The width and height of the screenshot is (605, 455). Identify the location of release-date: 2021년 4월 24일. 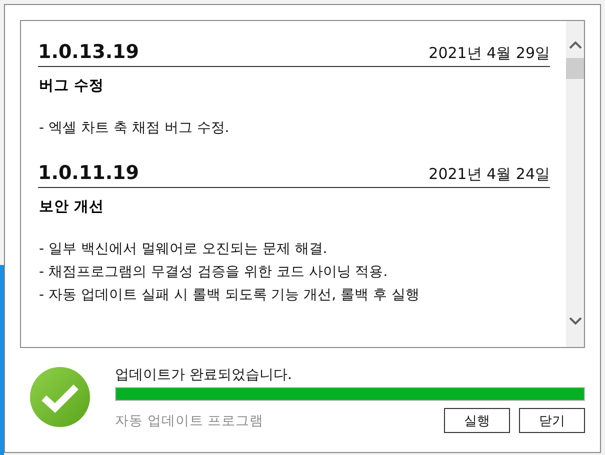
(489, 174).